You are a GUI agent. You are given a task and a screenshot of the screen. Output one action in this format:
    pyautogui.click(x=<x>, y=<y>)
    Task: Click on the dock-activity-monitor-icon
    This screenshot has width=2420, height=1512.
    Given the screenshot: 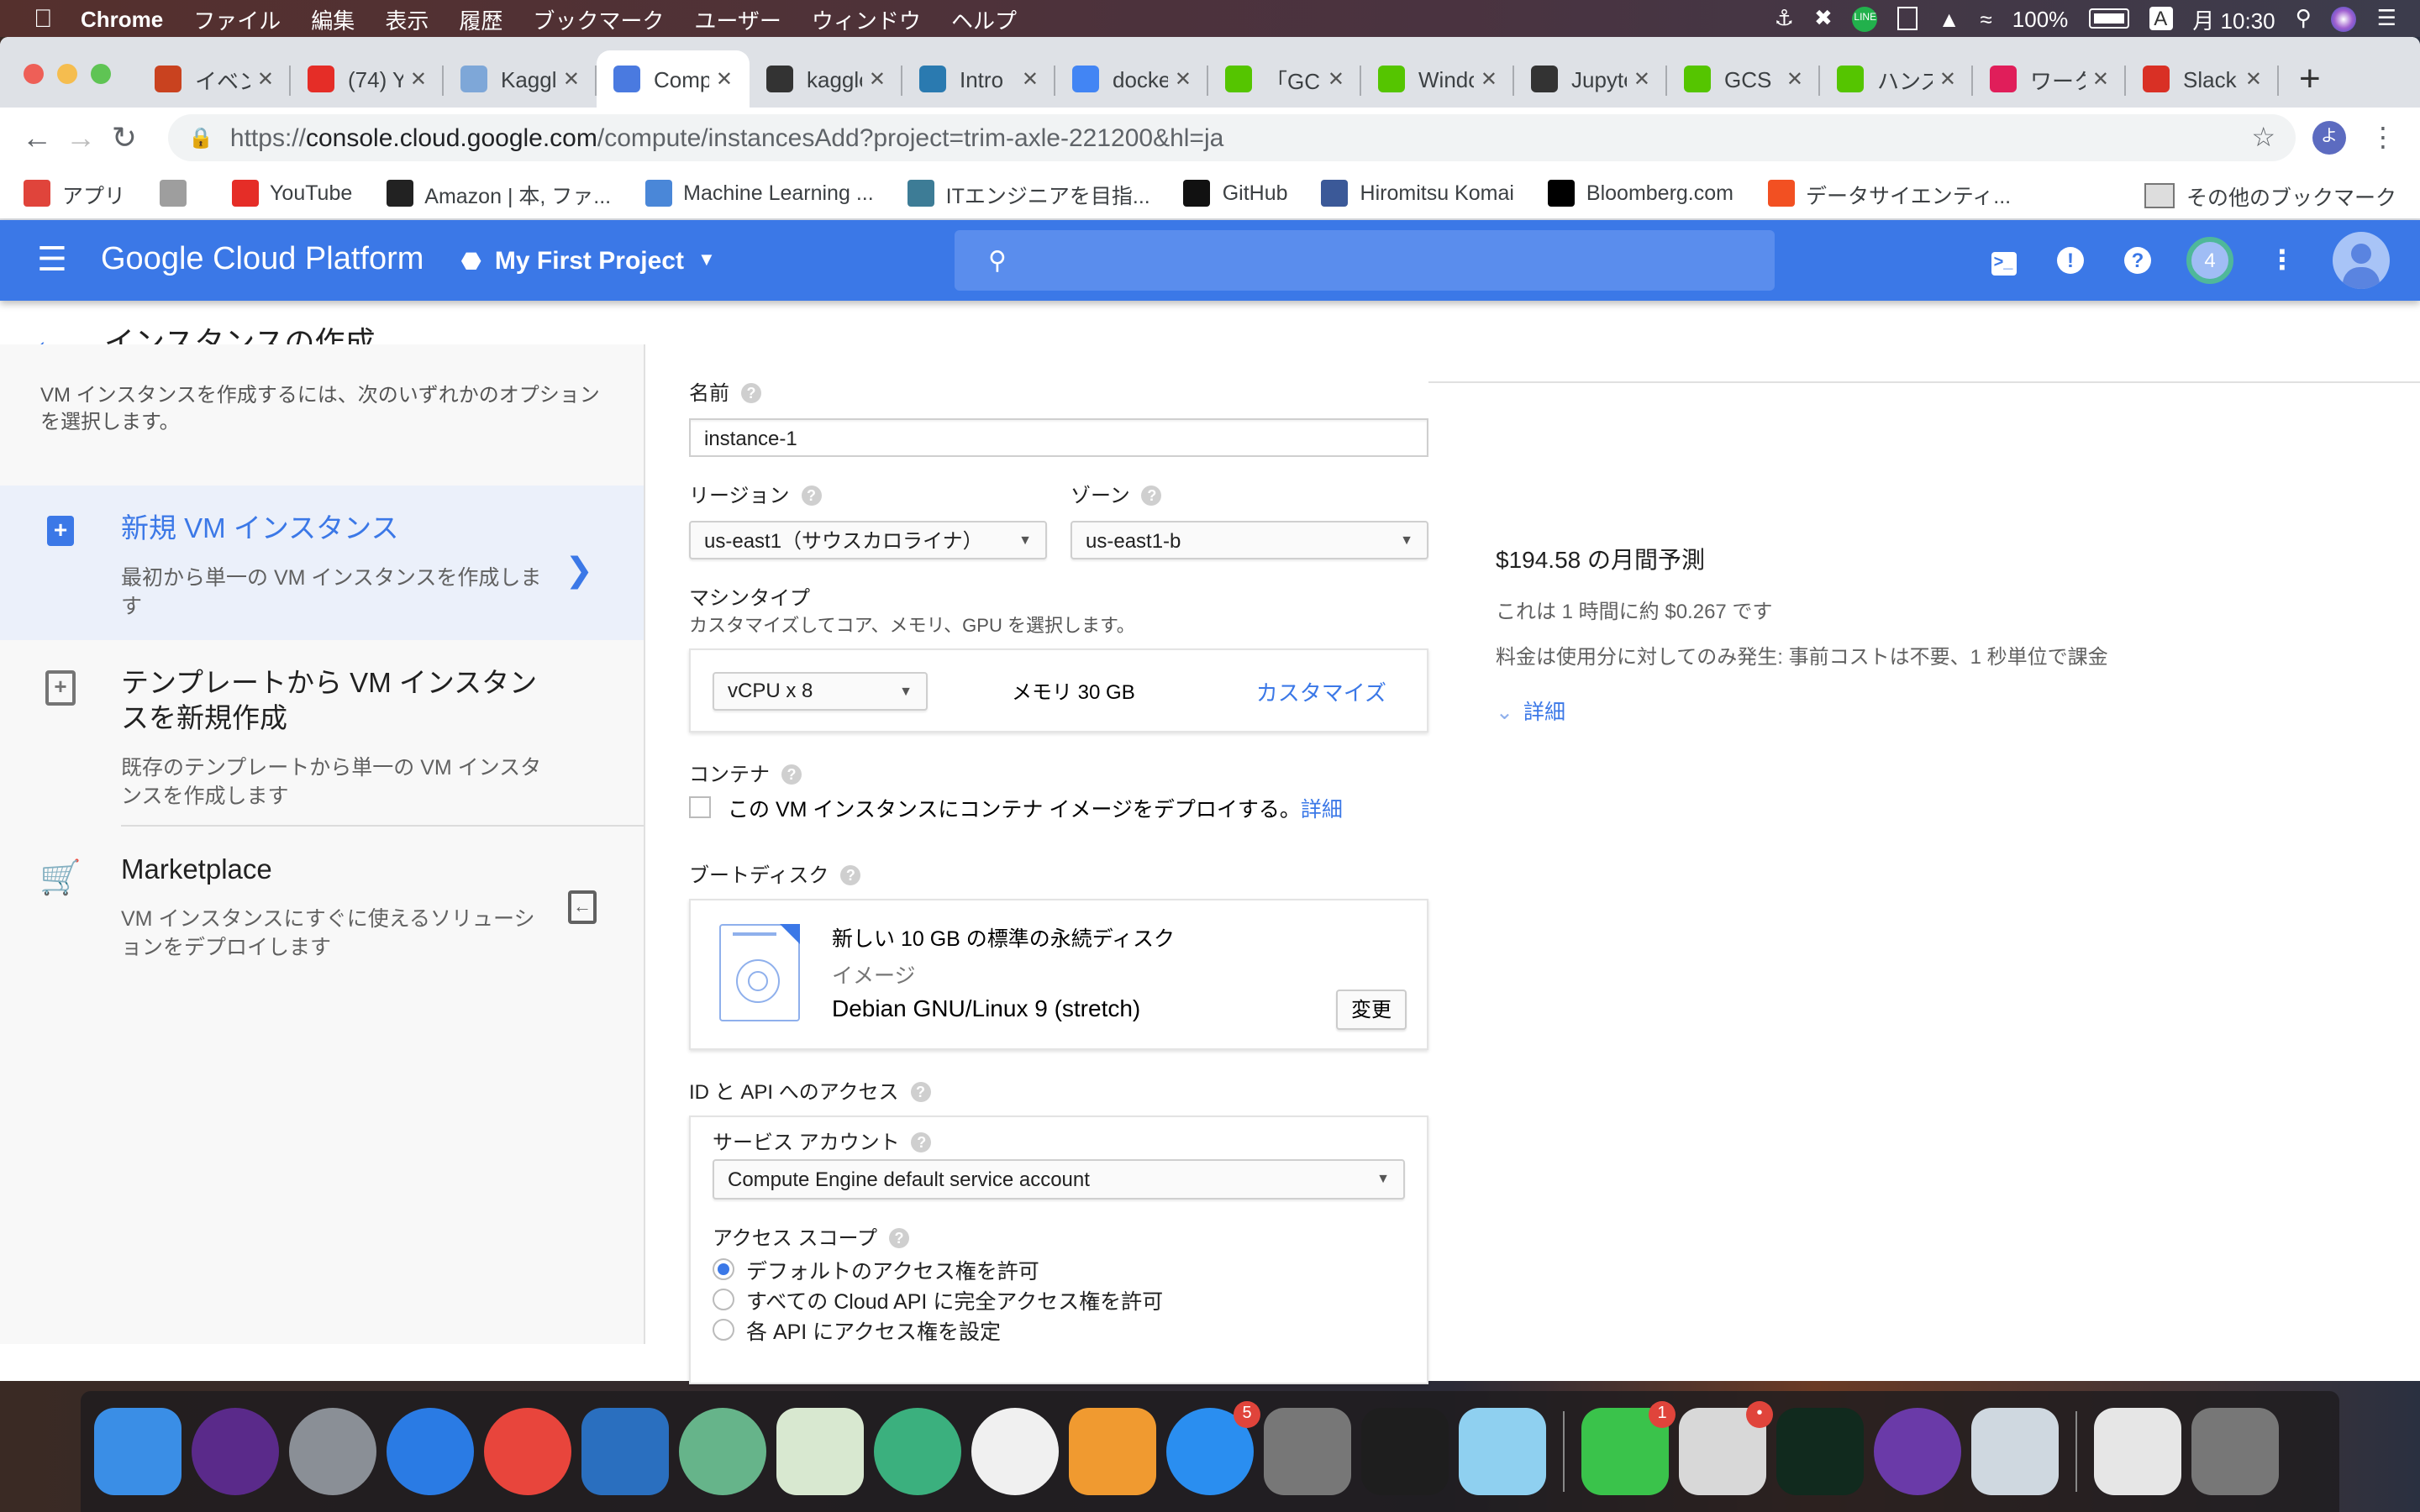 What is the action you would take?
    pyautogui.click(x=1820, y=1451)
    